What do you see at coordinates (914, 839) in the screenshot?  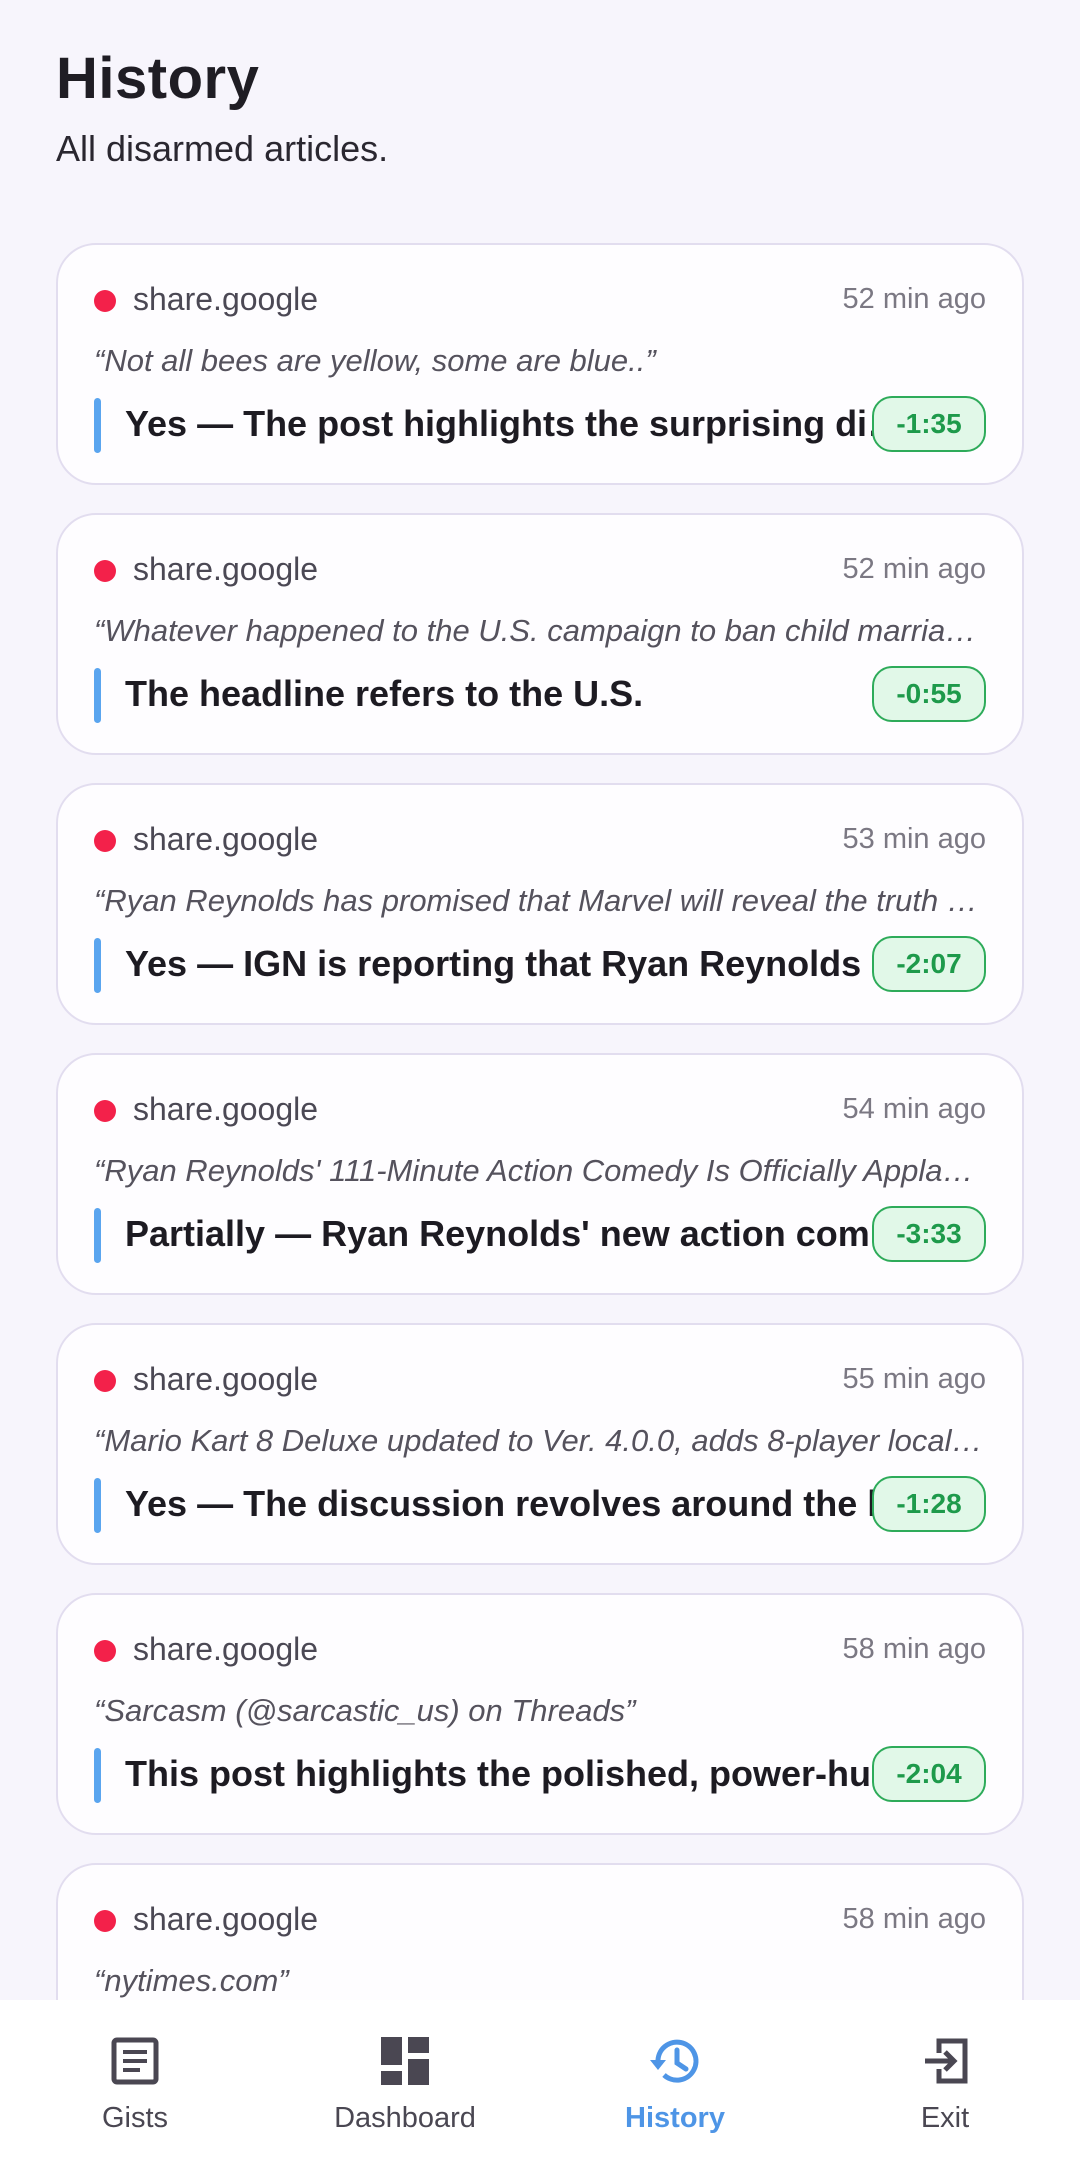 I see `card-time: 53 min ago` at bounding box center [914, 839].